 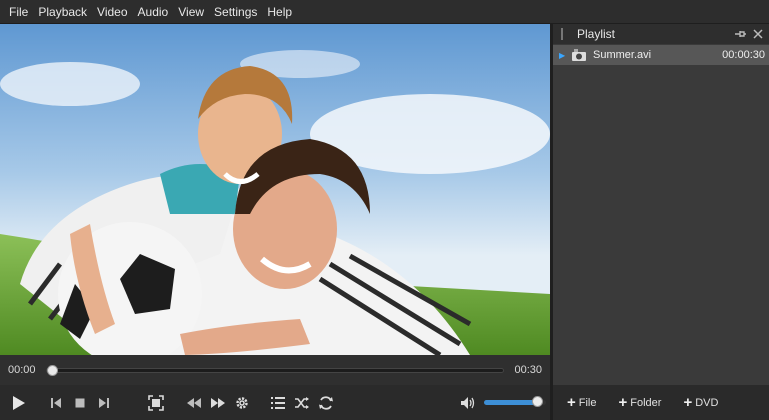 I want to click on fullscreen-icon, so click(x=156, y=402).